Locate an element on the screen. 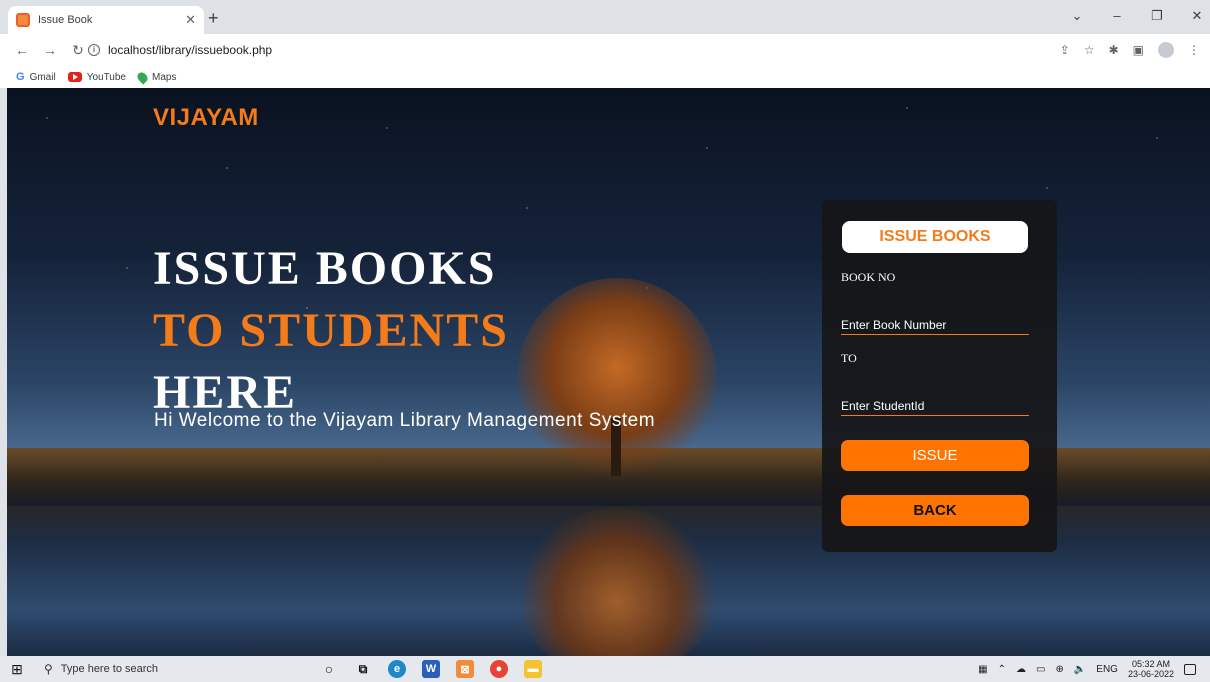  close-window-icon: ✕ is located at coordinates (1197, 16).